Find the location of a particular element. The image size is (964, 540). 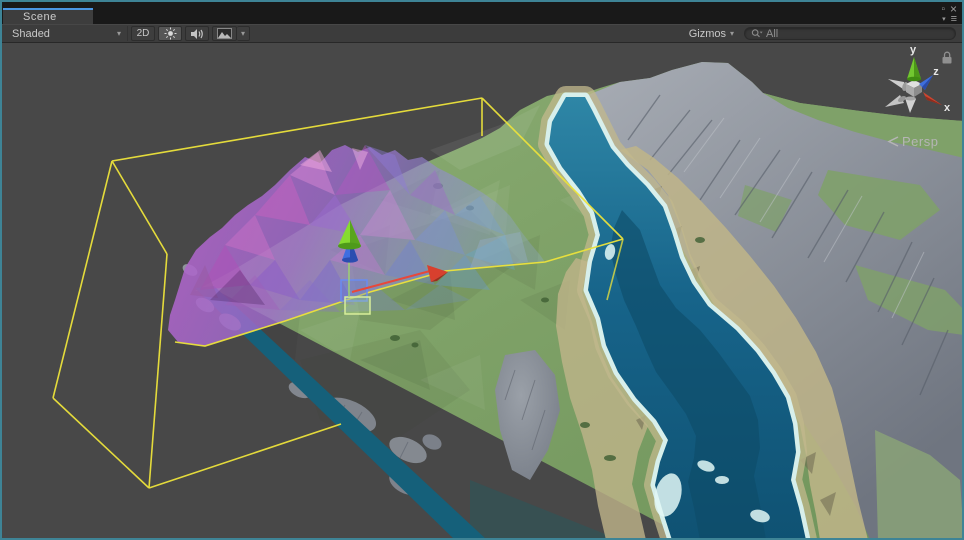

projection-label: Persp is located at coordinates (920, 141).